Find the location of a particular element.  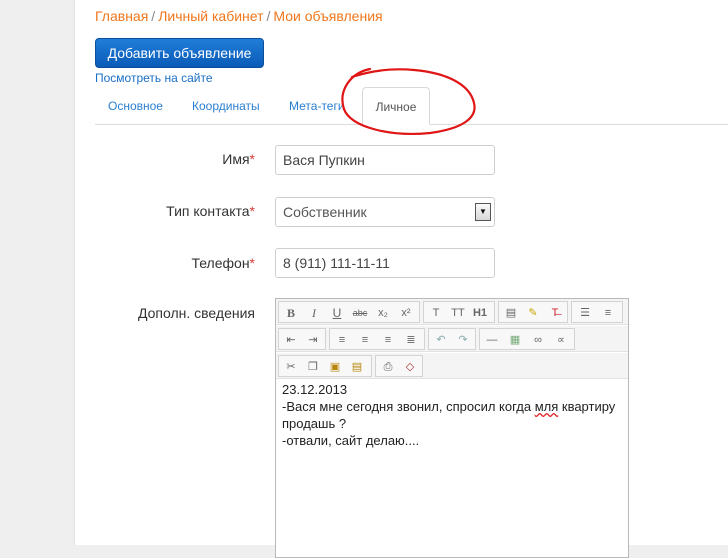

color-icon: ▤ is located at coordinates (511, 313).